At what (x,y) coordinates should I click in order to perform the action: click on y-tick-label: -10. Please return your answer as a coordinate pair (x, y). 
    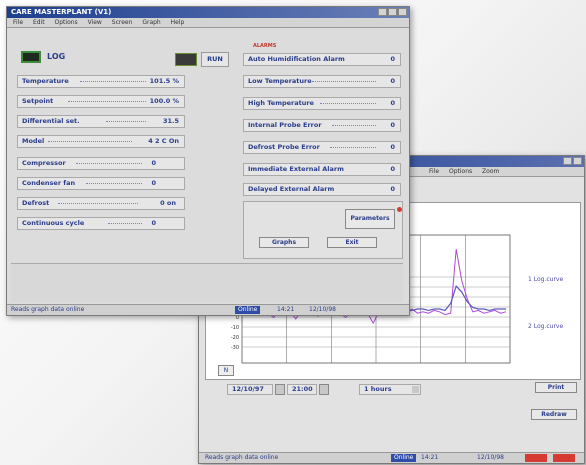
    Looking at the image, I should click on (235, 328).